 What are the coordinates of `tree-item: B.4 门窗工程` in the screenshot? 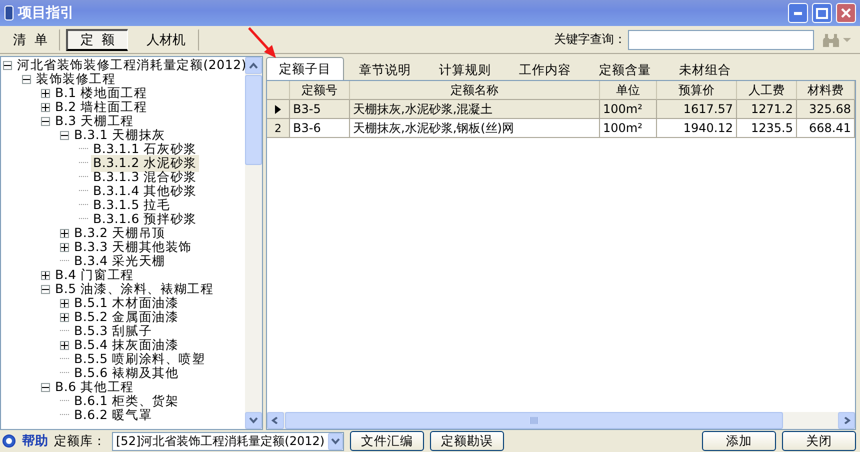 It's located at (94, 275).